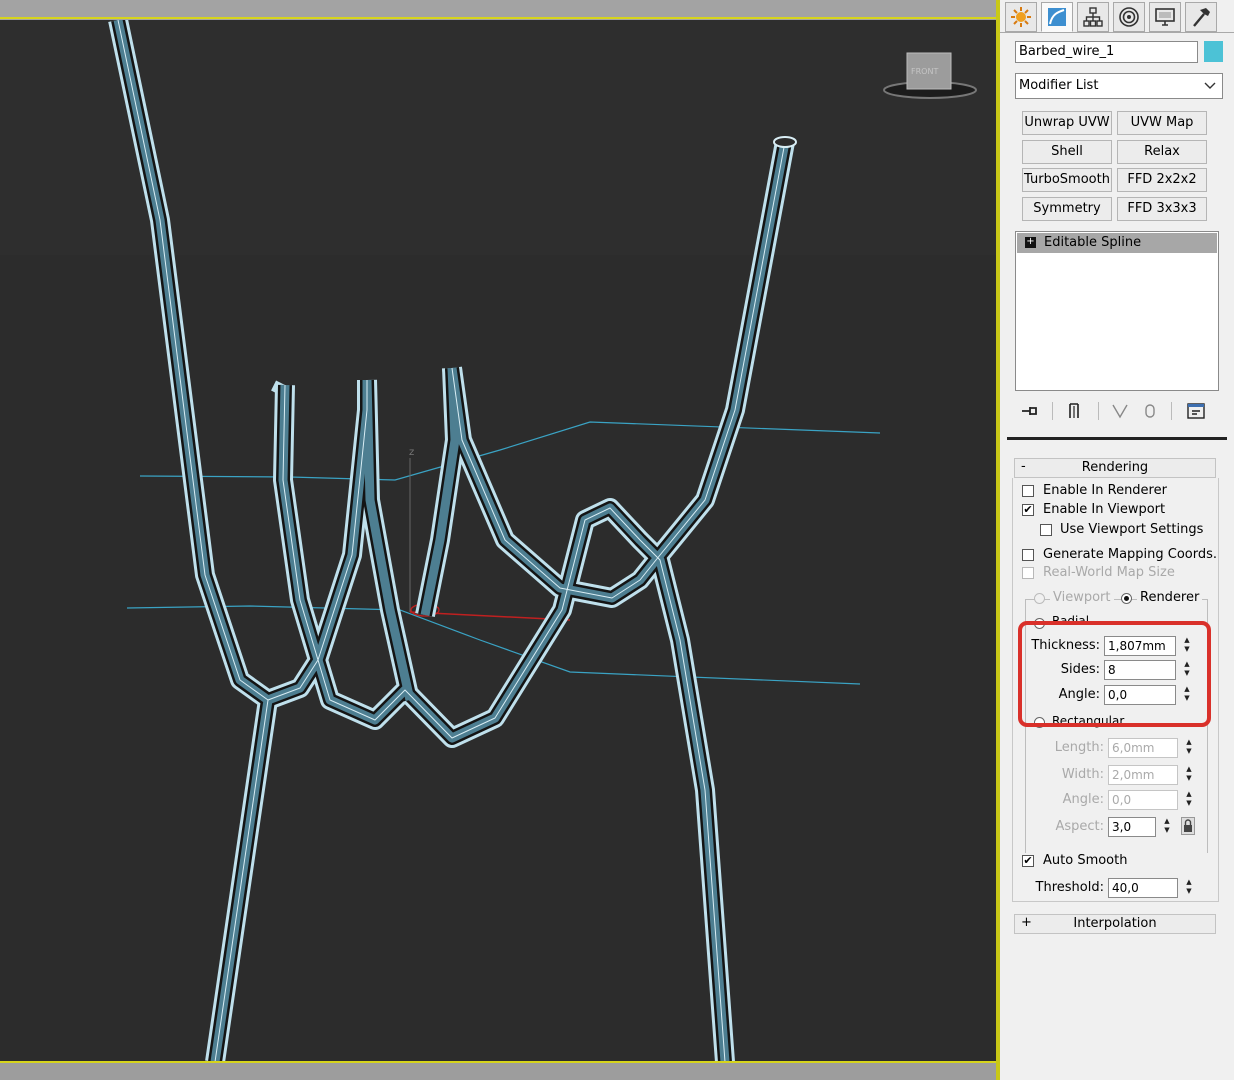 The image size is (1234, 1080). What do you see at coordinates (1162, 123) in the screenshot?
I see `uvw-map-button: UVW Map` at bounding box center [1162, 123].